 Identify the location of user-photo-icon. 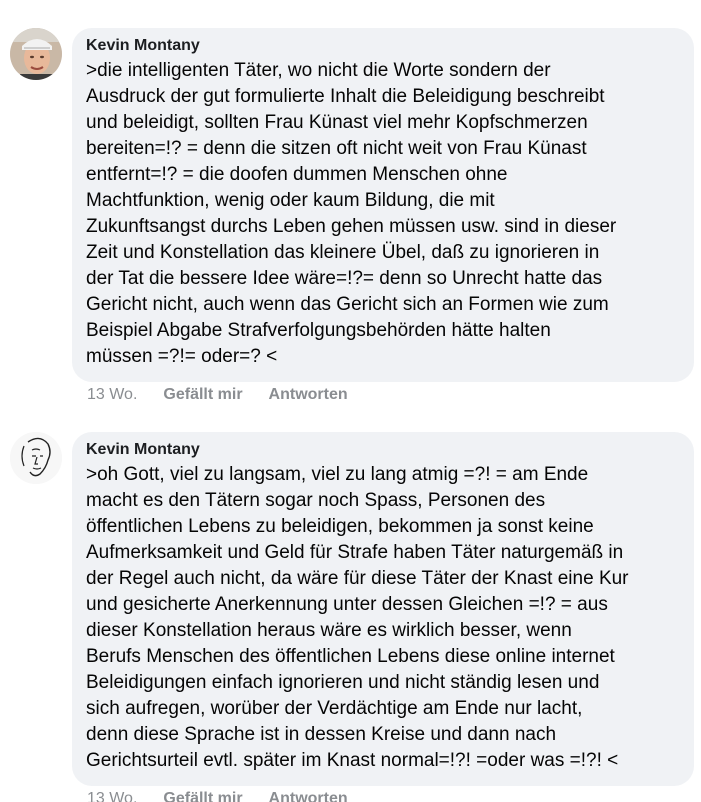
(36, 54).